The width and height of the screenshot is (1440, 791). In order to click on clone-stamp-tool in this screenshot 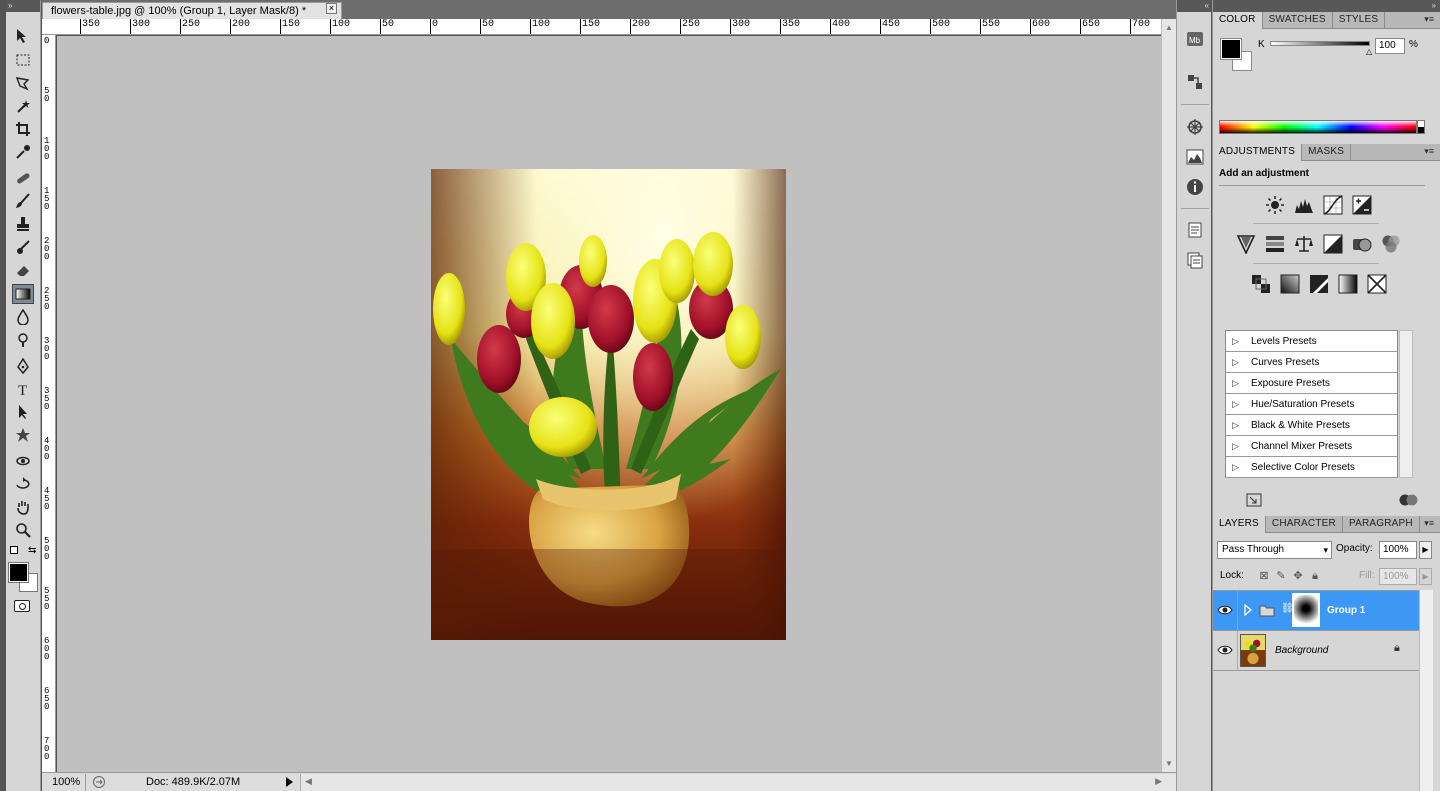, I will do `click(23, 224)`.